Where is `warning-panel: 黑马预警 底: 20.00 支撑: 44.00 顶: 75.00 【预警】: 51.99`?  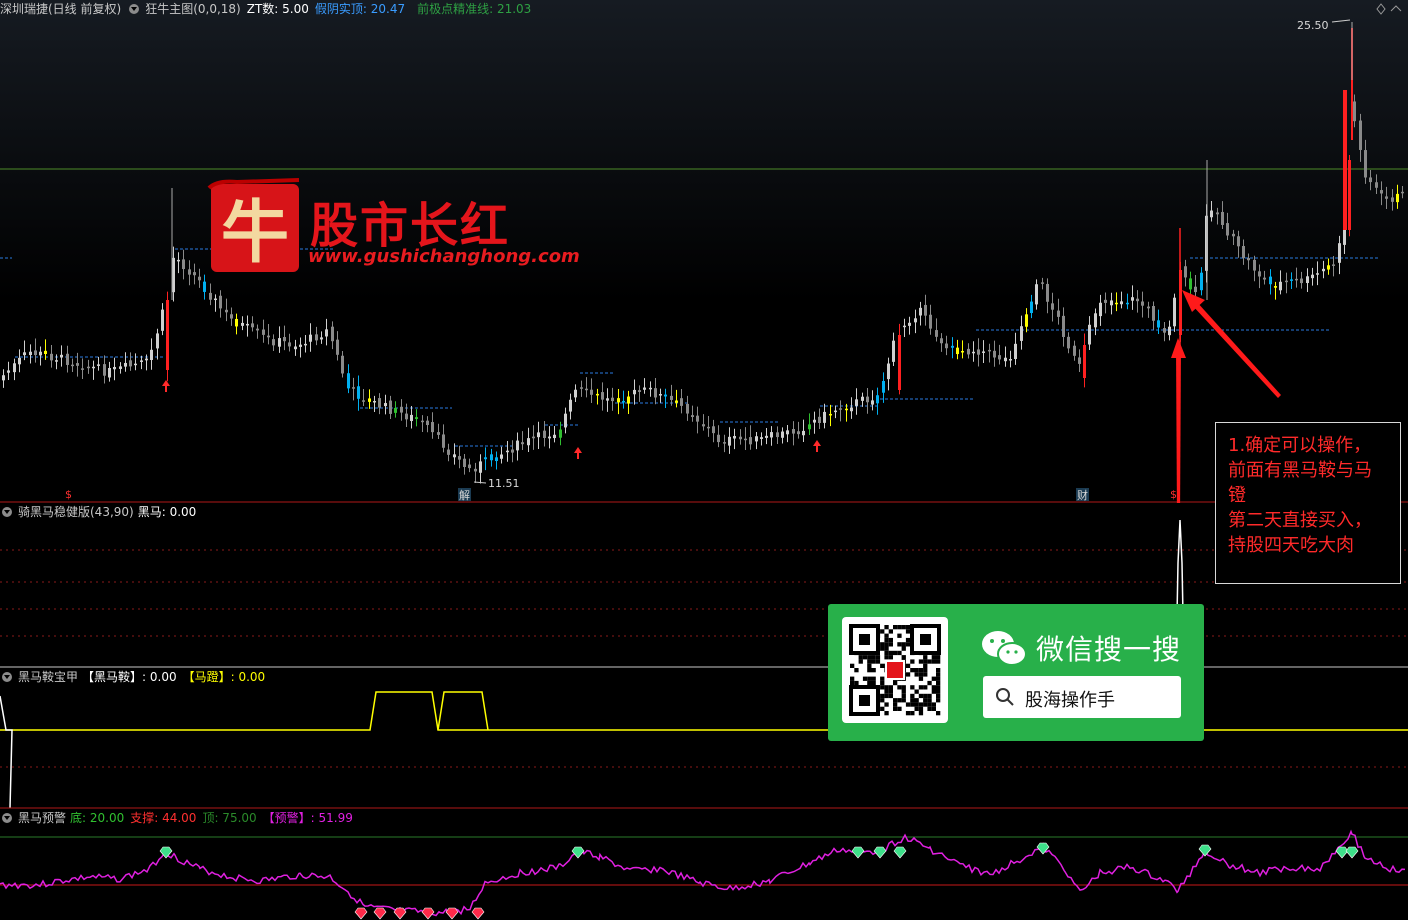
warning-panel: 黑马预警 底: 20.00 支撑: 44.00 顶: 75.00 【预警】: 51.99 is located at coordinates (704, 864).